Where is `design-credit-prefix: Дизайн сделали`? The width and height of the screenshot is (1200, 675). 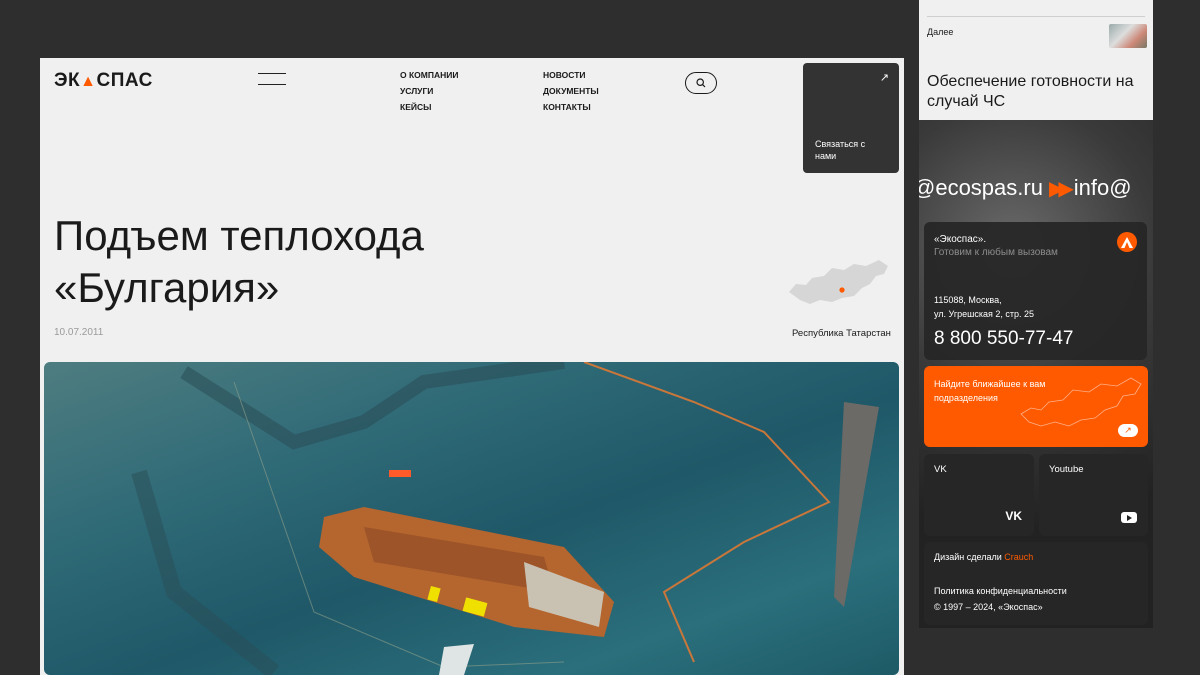
design-credit-prefix: Дизайн сделали is located at coordinates (968, 557).